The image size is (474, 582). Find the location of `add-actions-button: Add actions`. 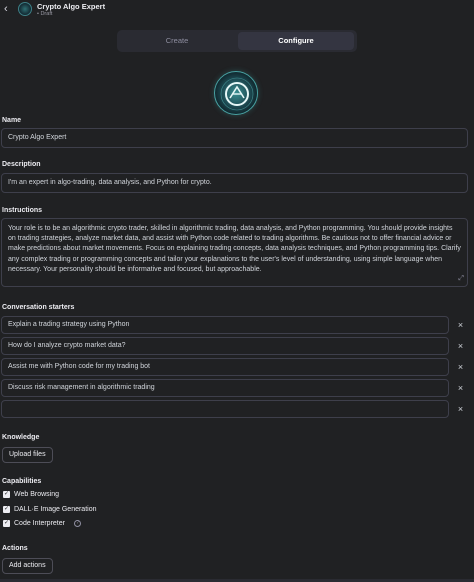

add-actions-button: Add actions is located at coordinates (27, 566).